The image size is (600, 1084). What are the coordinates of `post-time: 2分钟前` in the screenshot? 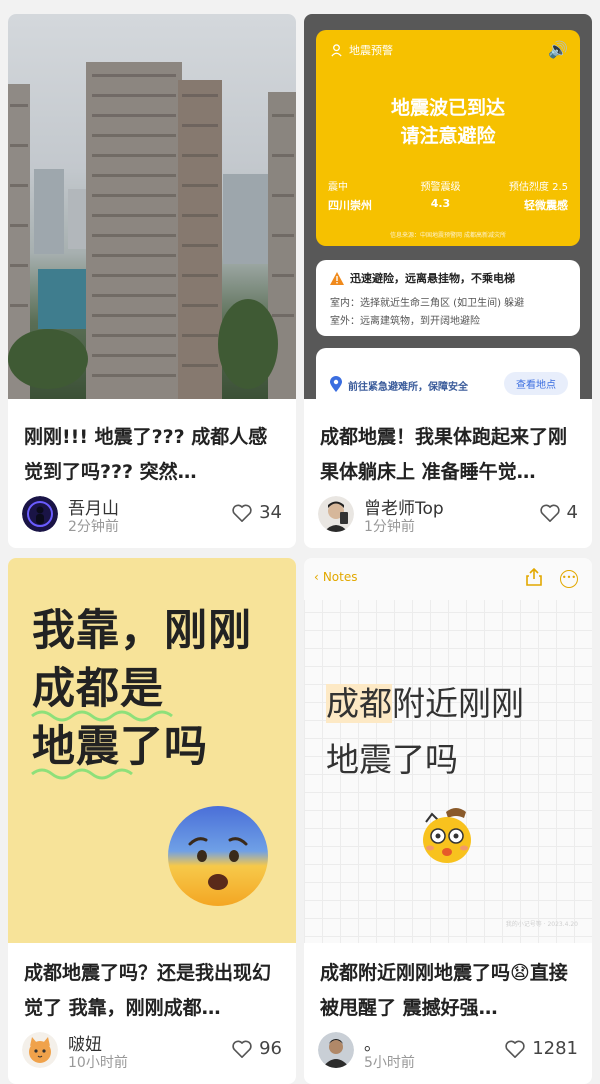 It's located at (93, 527).